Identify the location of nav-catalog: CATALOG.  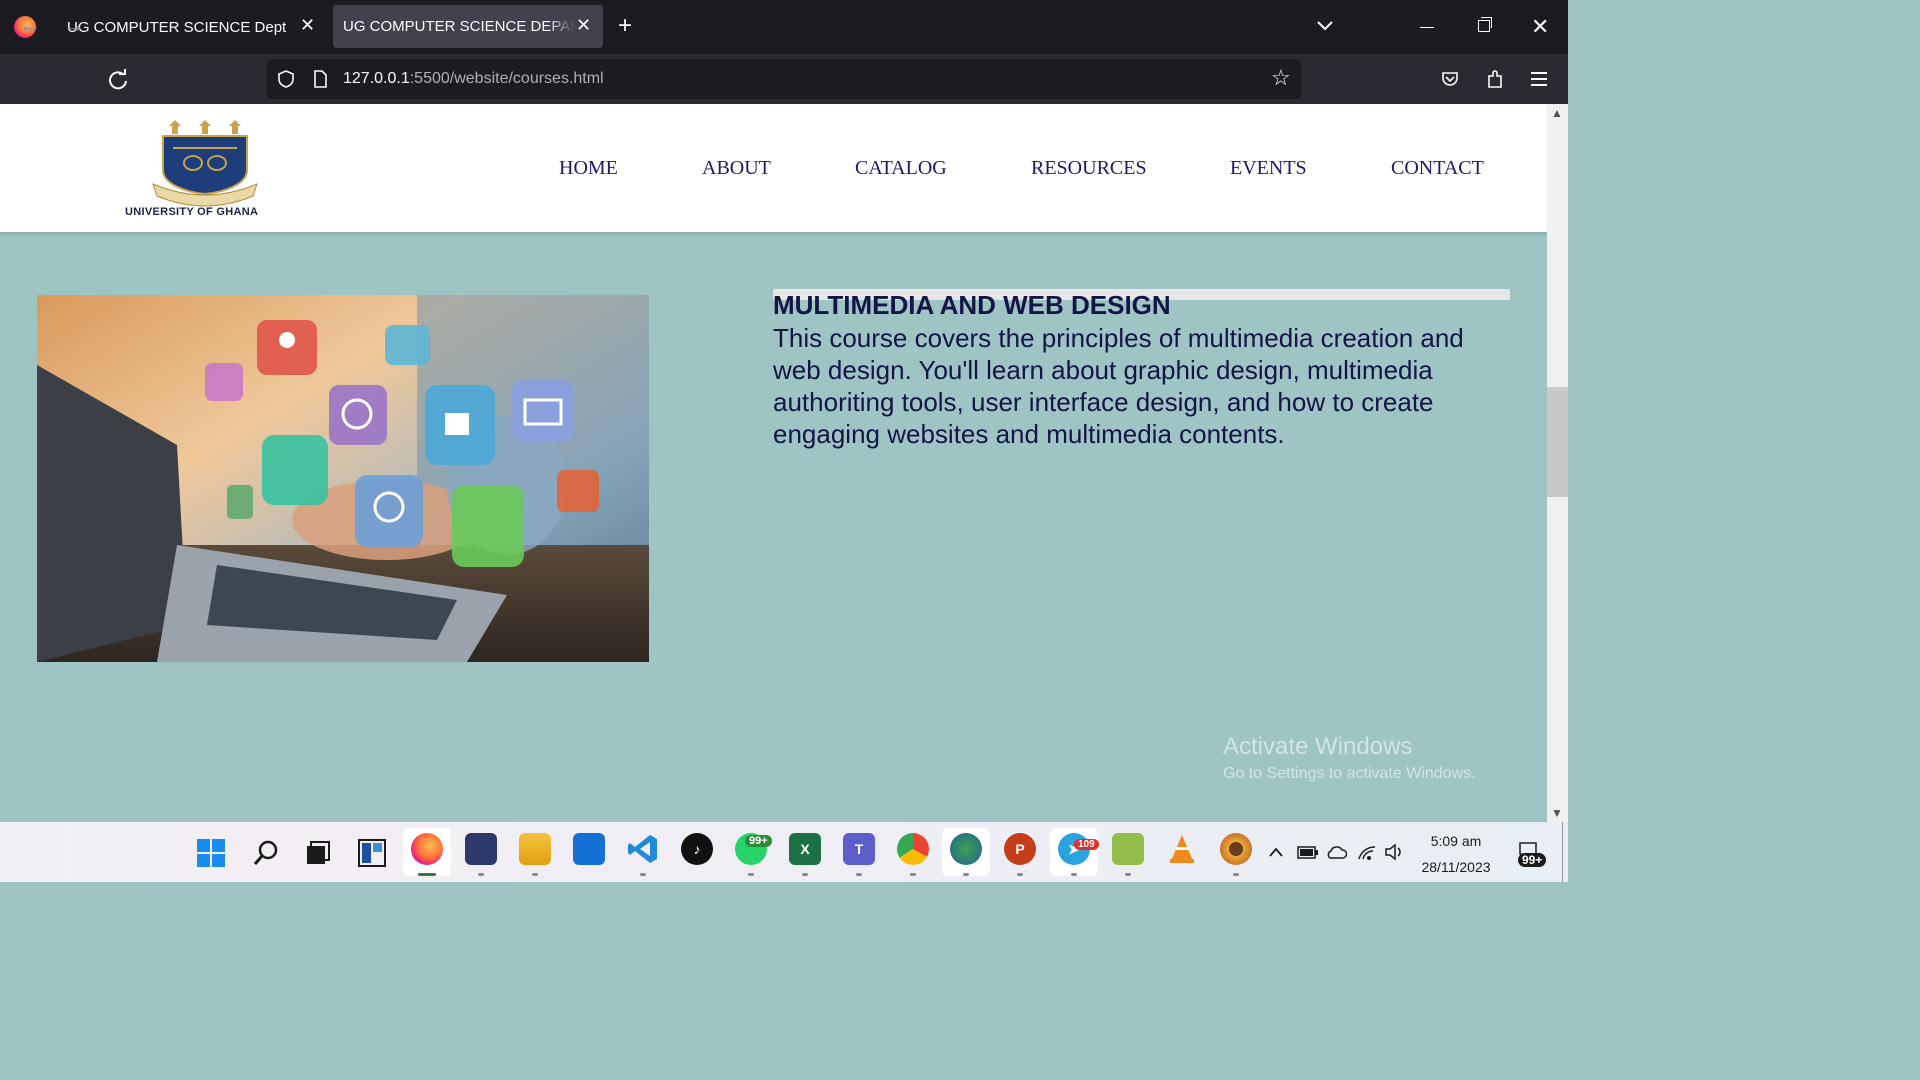
(901, 168).